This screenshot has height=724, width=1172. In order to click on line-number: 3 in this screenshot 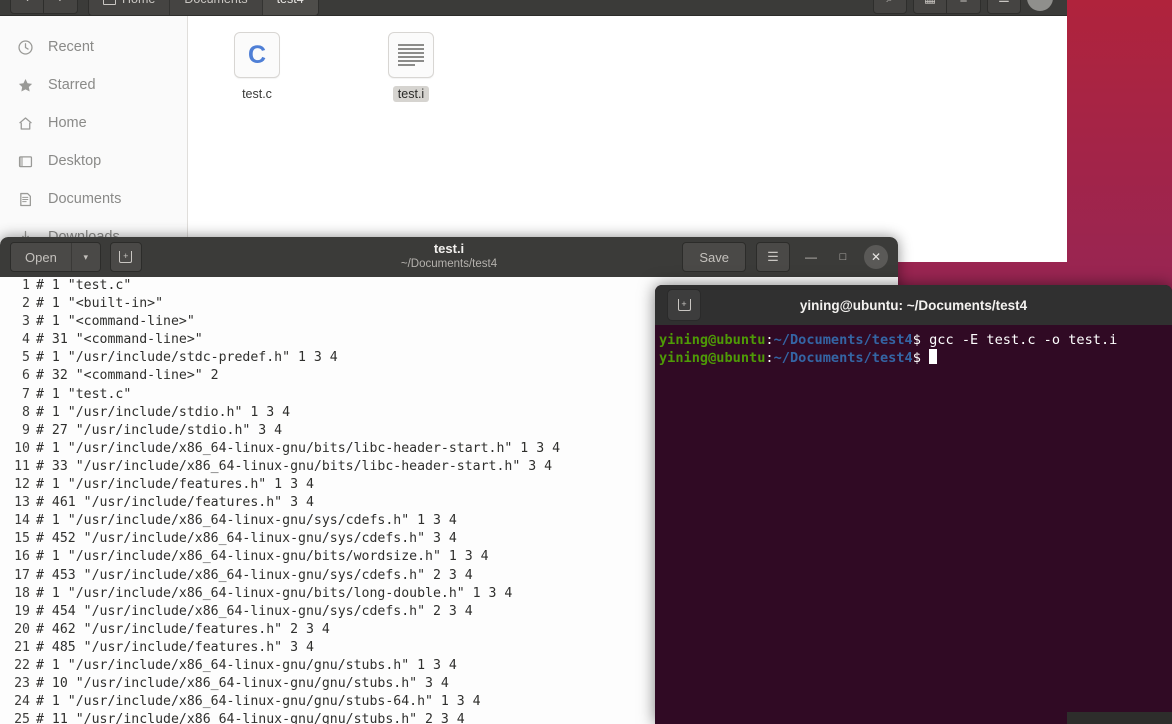, I will do `click(16, 322)`.